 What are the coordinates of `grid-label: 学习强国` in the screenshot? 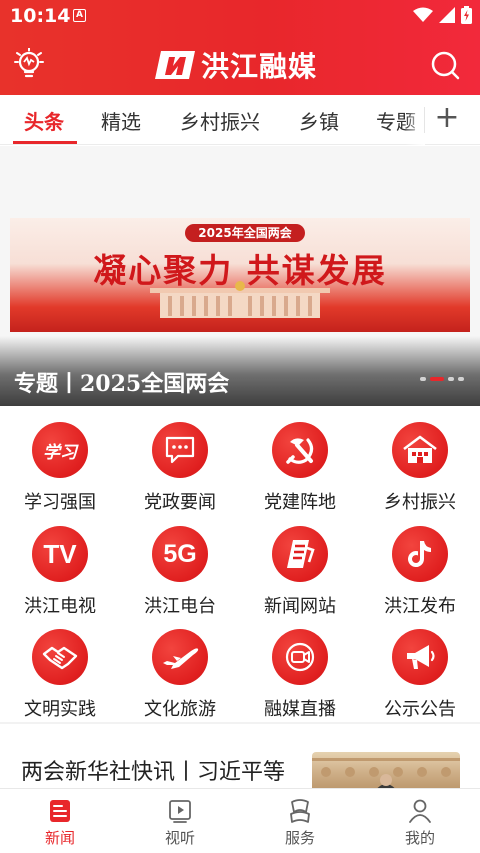 It's located at (60, 502).